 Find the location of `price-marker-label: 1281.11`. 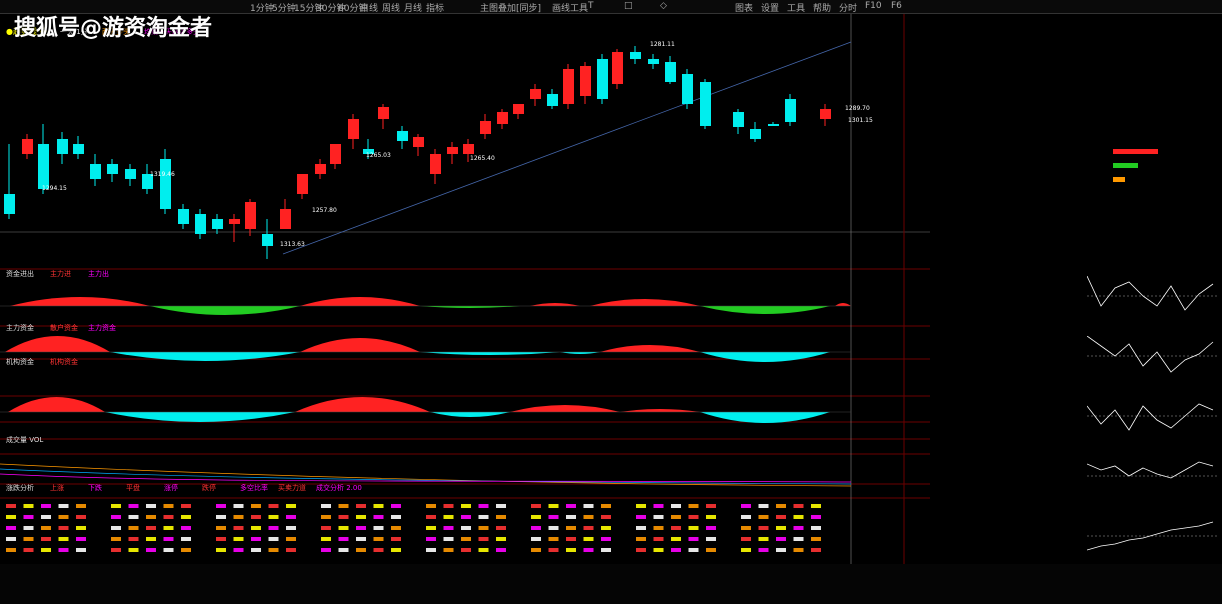

price-marker-label: 1281.11 is located at coordinates (662, 44).